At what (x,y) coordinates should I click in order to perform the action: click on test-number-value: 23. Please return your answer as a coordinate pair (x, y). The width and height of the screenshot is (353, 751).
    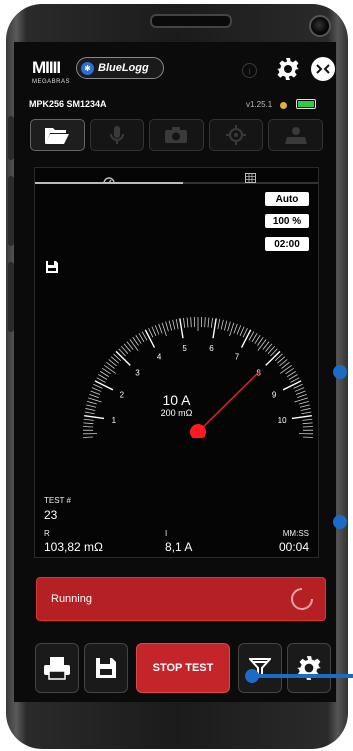
    Looking at the image, I should click on (51, 515).